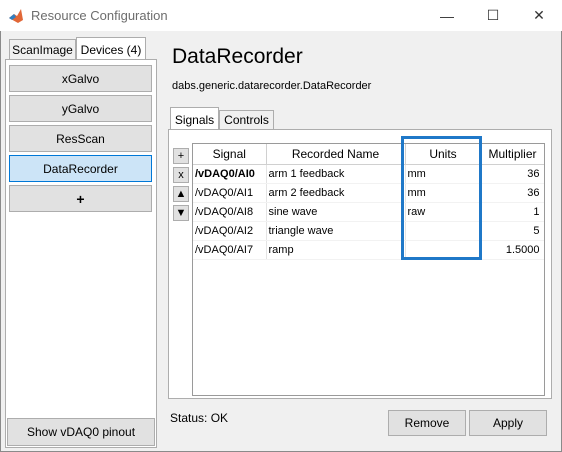 The width and height of the screenshot is (562, 452). I want to click on table-row: /vDAQ0/AI8 sine wave raw 1, so click(368, 212).